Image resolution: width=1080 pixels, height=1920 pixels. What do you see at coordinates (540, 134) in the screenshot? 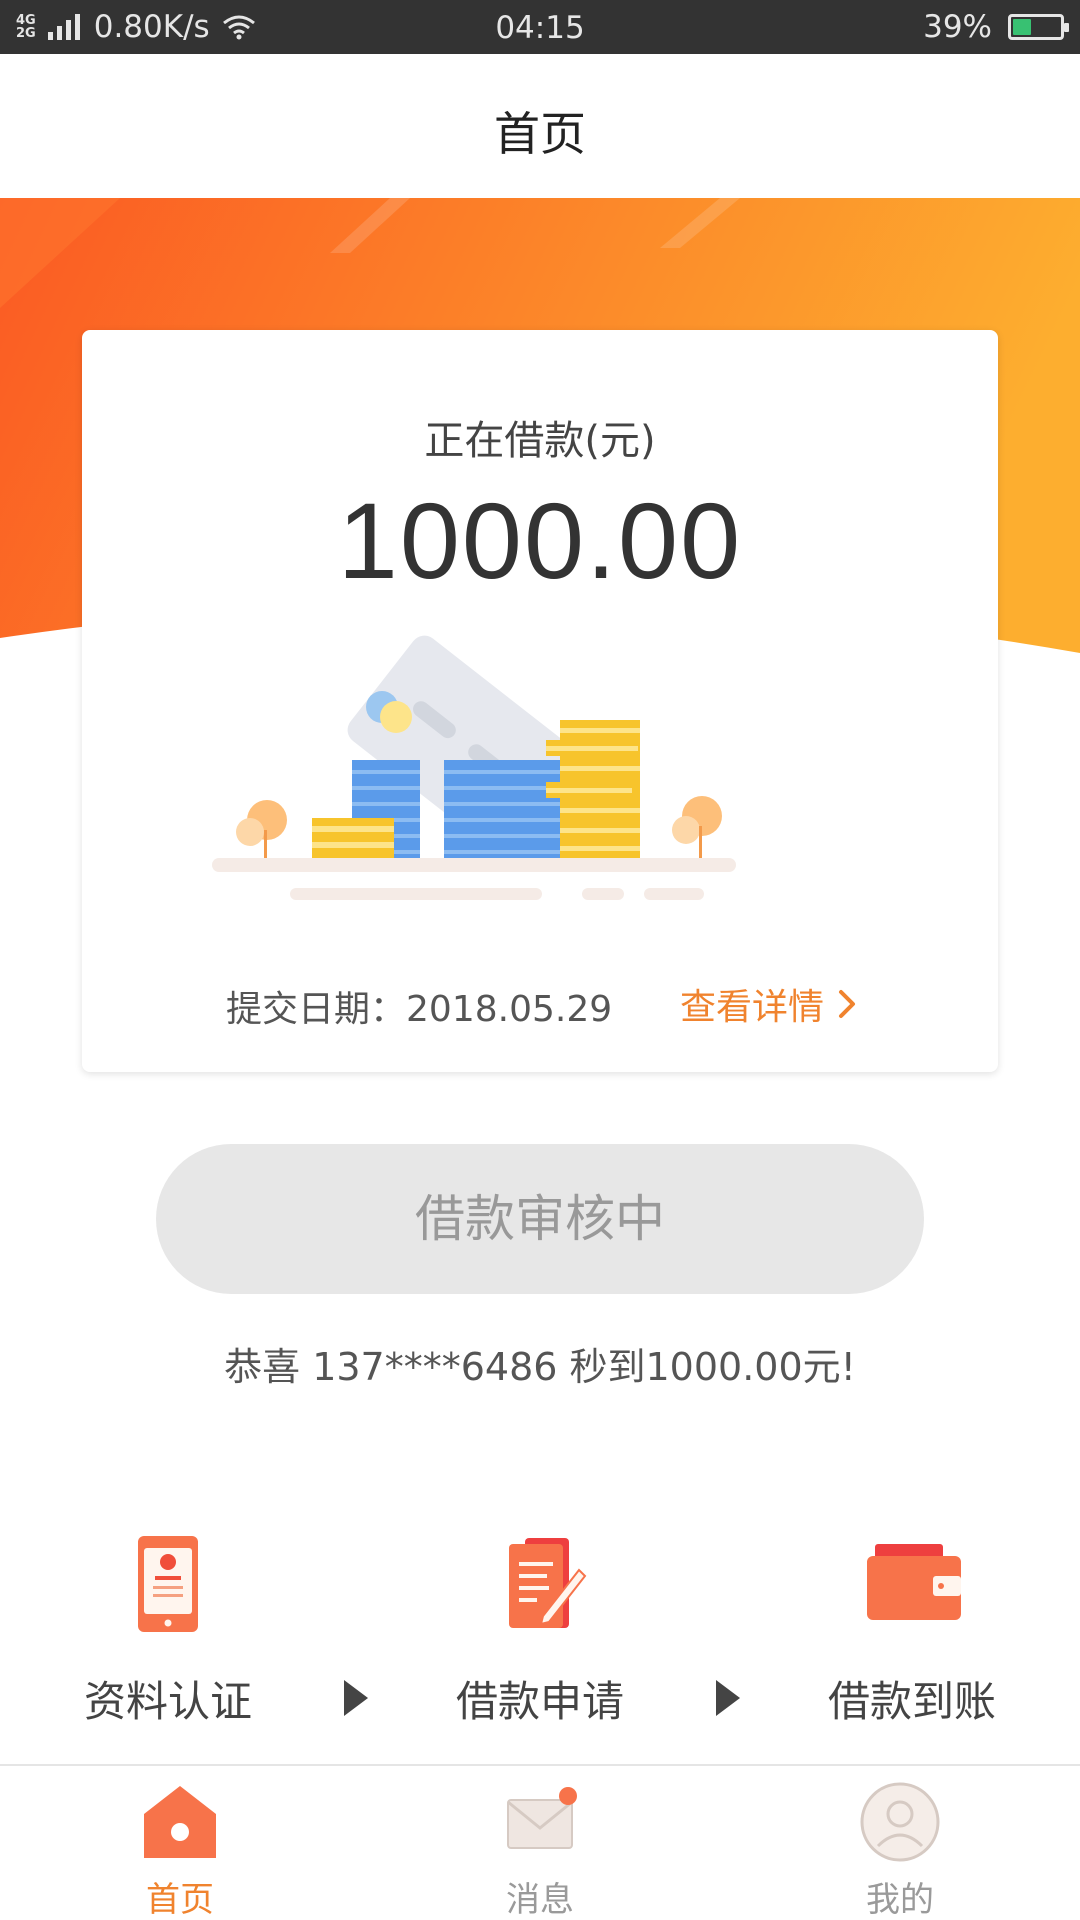
I see `page-title: 首页` at bounding box center [540, 134].